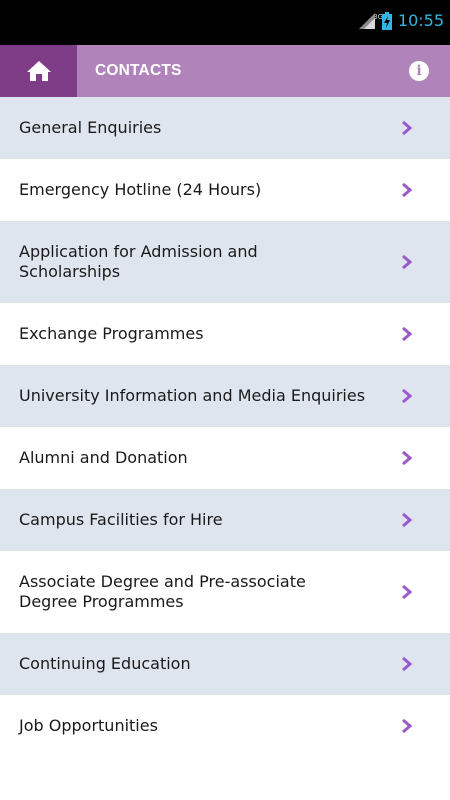 The height and width of the screenshot is (800, 450). What do you see at coordinates (225, 128) in the screenshot?
I see `list-item: General Enquiries` at bounding box center [225, 128].